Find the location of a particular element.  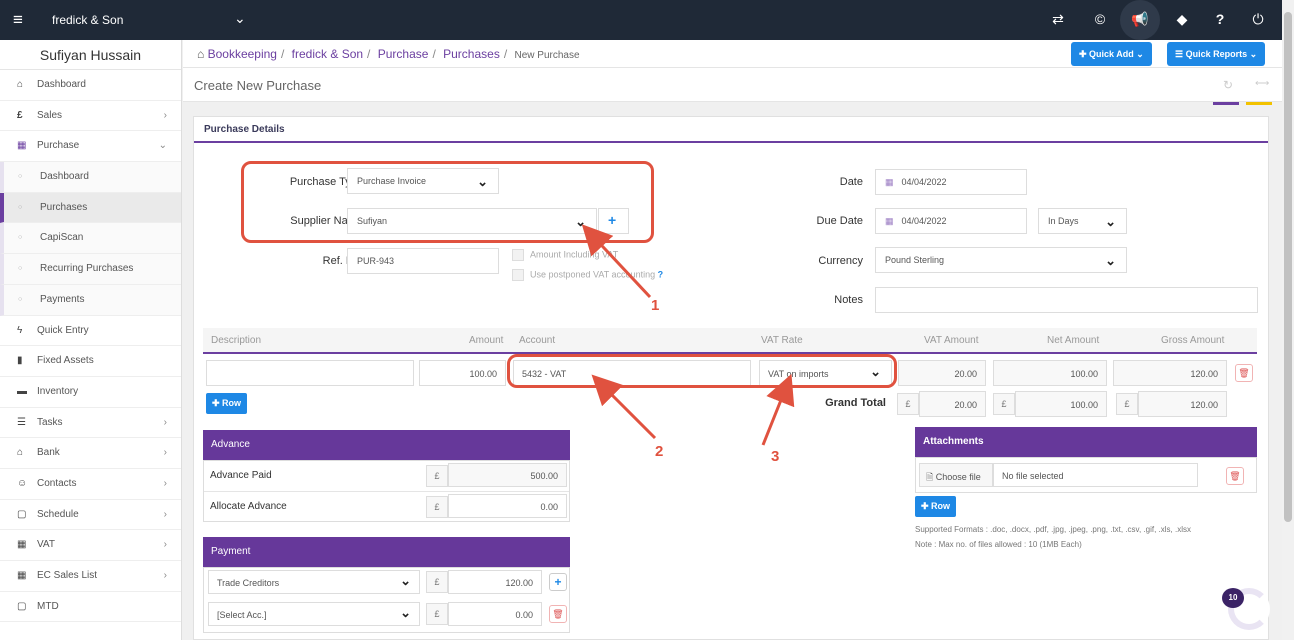

page-scrollbar is located at coordinates (1288, 320).